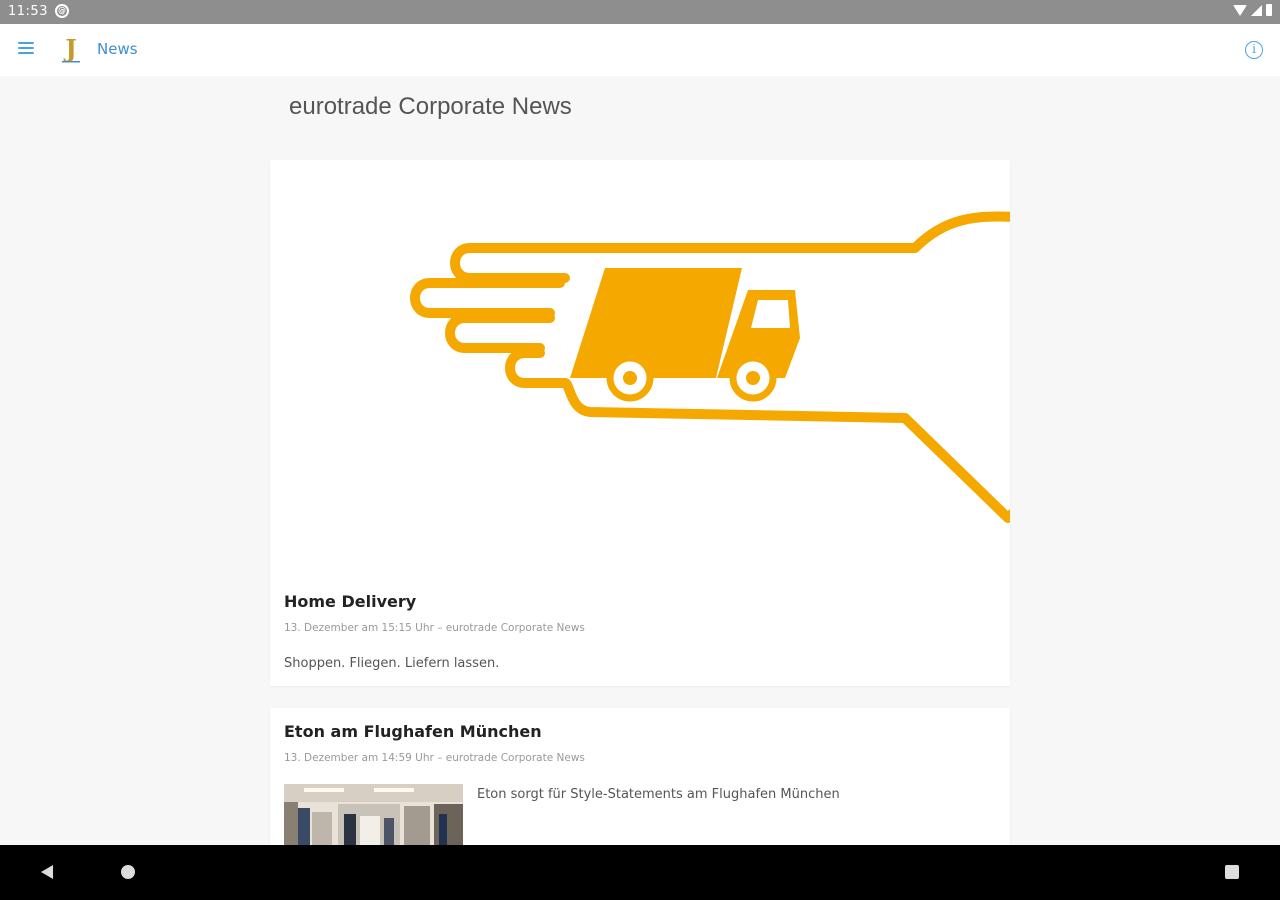 Image resolution: width=1280 pixels, height=900 pixels. What do you see at coordinates (350, 601) in the screenshot?
I see `article-title: Home Delivery` at bounding box center [350, 601].